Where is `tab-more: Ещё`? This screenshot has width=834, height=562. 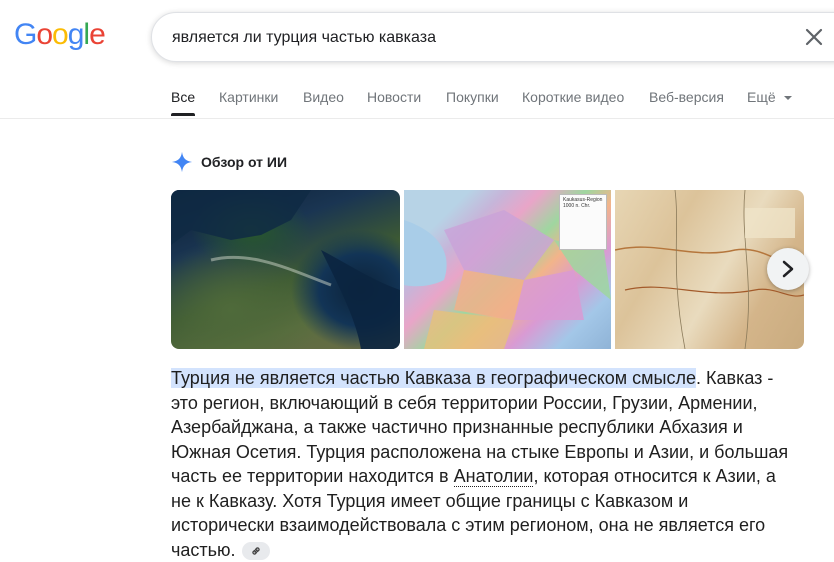
tab-more: Ещё is located at coordinates (769, 97).